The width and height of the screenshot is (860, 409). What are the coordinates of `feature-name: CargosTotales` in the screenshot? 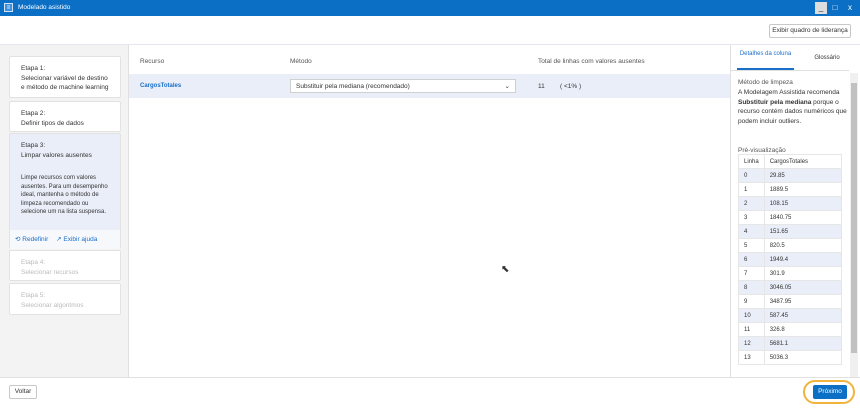 It's located at (161, 86).